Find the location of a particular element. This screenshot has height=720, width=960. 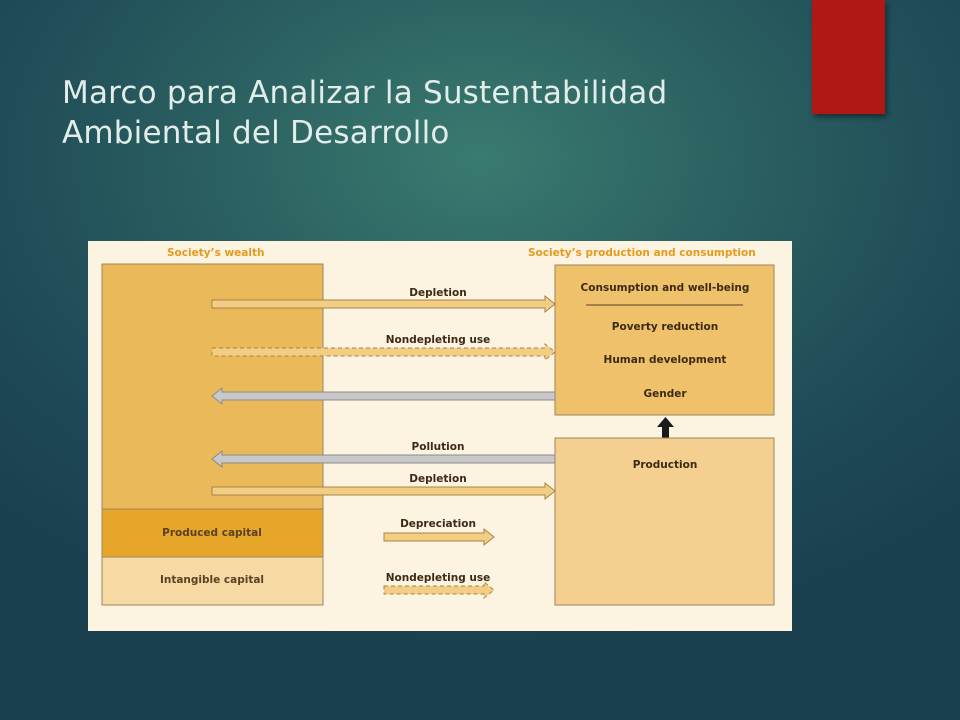

society-wealth-box: Produced capital Intangible capital is located at coordinates (212, 434).